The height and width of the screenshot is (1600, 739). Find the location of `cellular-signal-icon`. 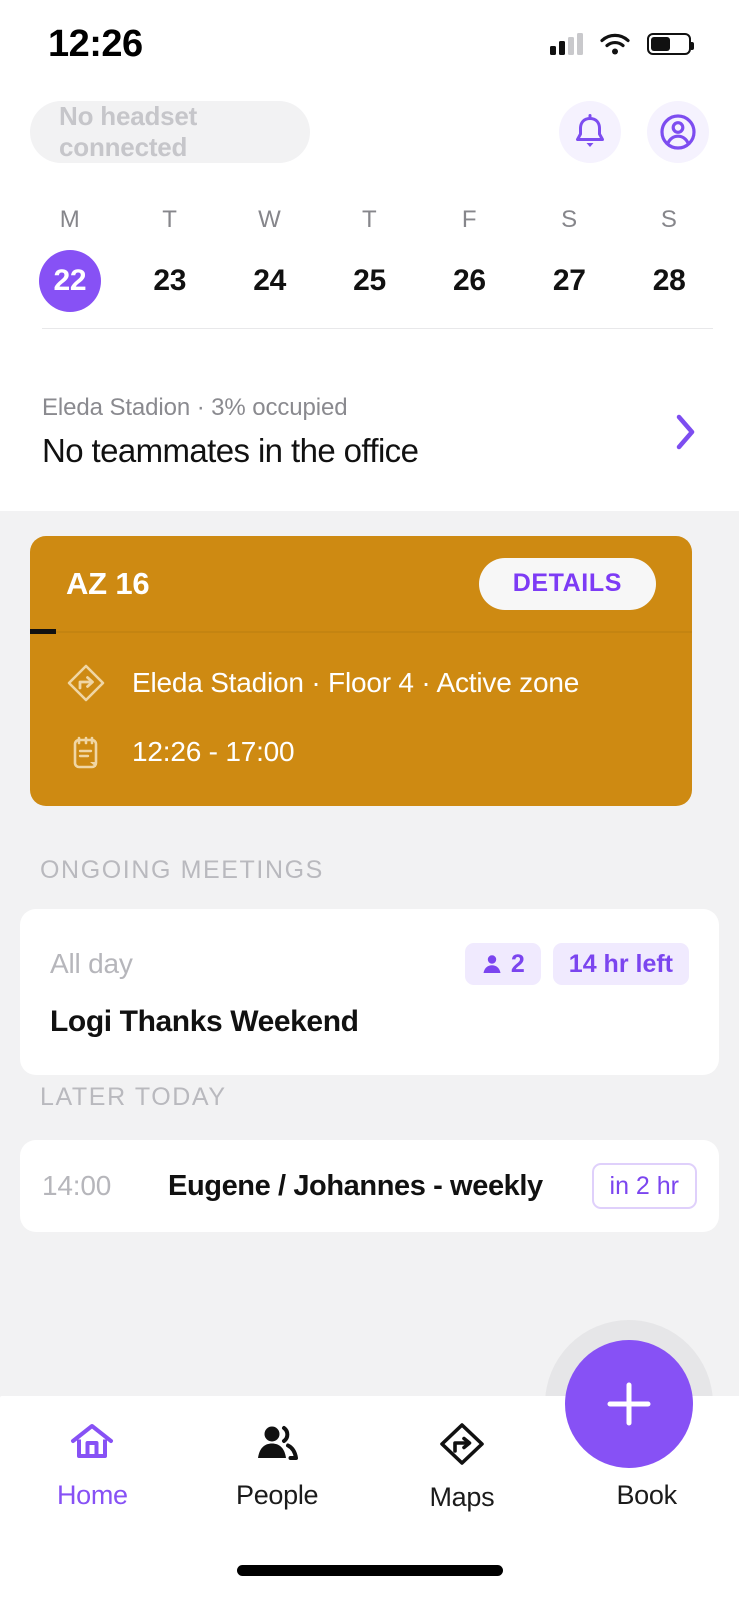

cellular-signal-icon is located at coordinates (566, 44).